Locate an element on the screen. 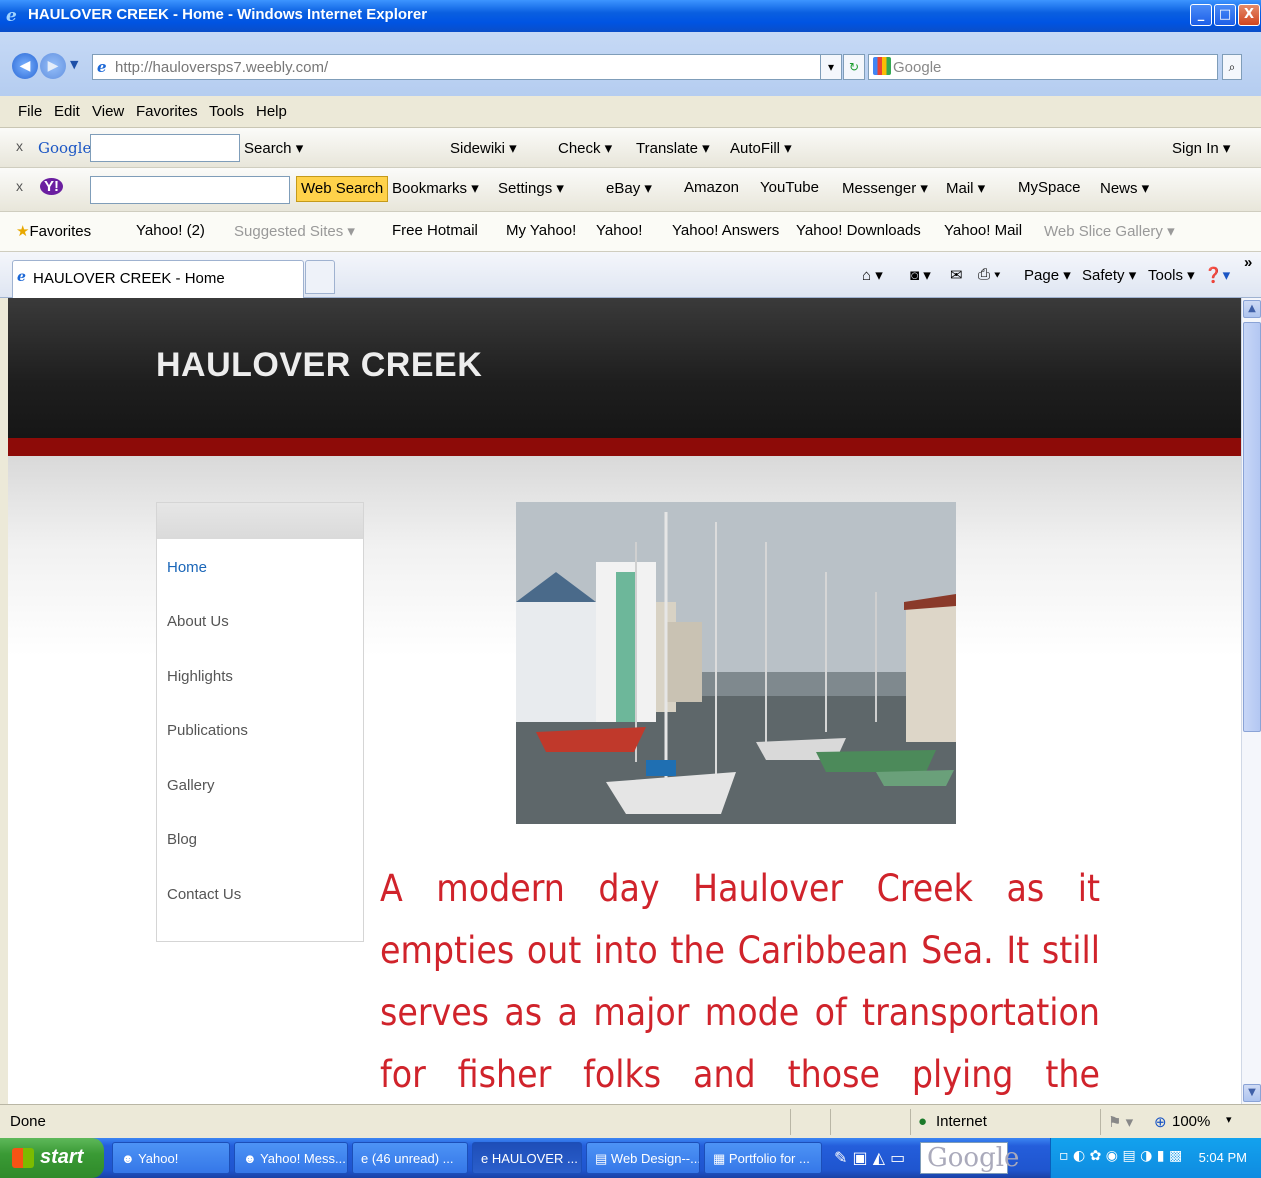 The width and height of the screenshot is (1261, 1178). fav-yahoo-2: Yahoo! (2) is located at coordinates (170, 230).